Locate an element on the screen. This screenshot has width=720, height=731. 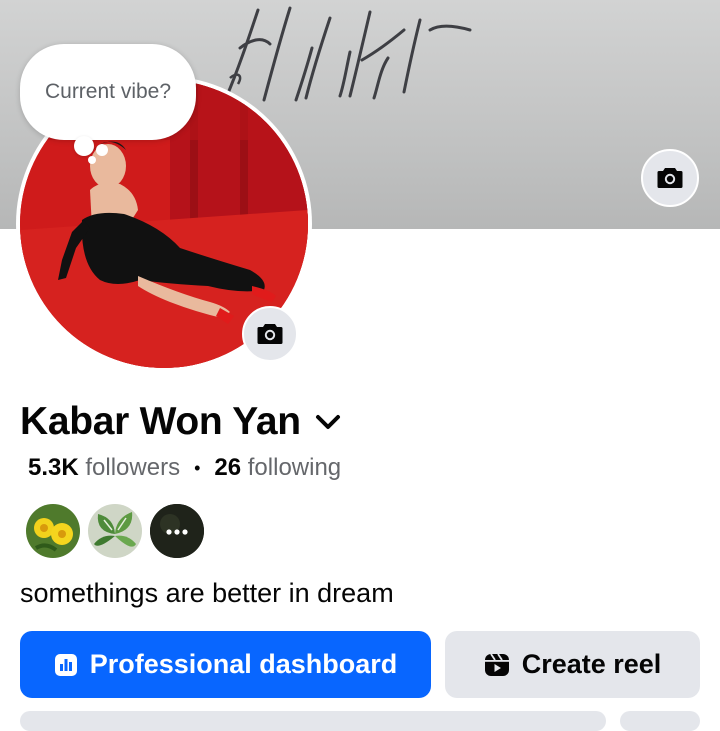
yellow-flower-photo is located at coordinates (53, 531).